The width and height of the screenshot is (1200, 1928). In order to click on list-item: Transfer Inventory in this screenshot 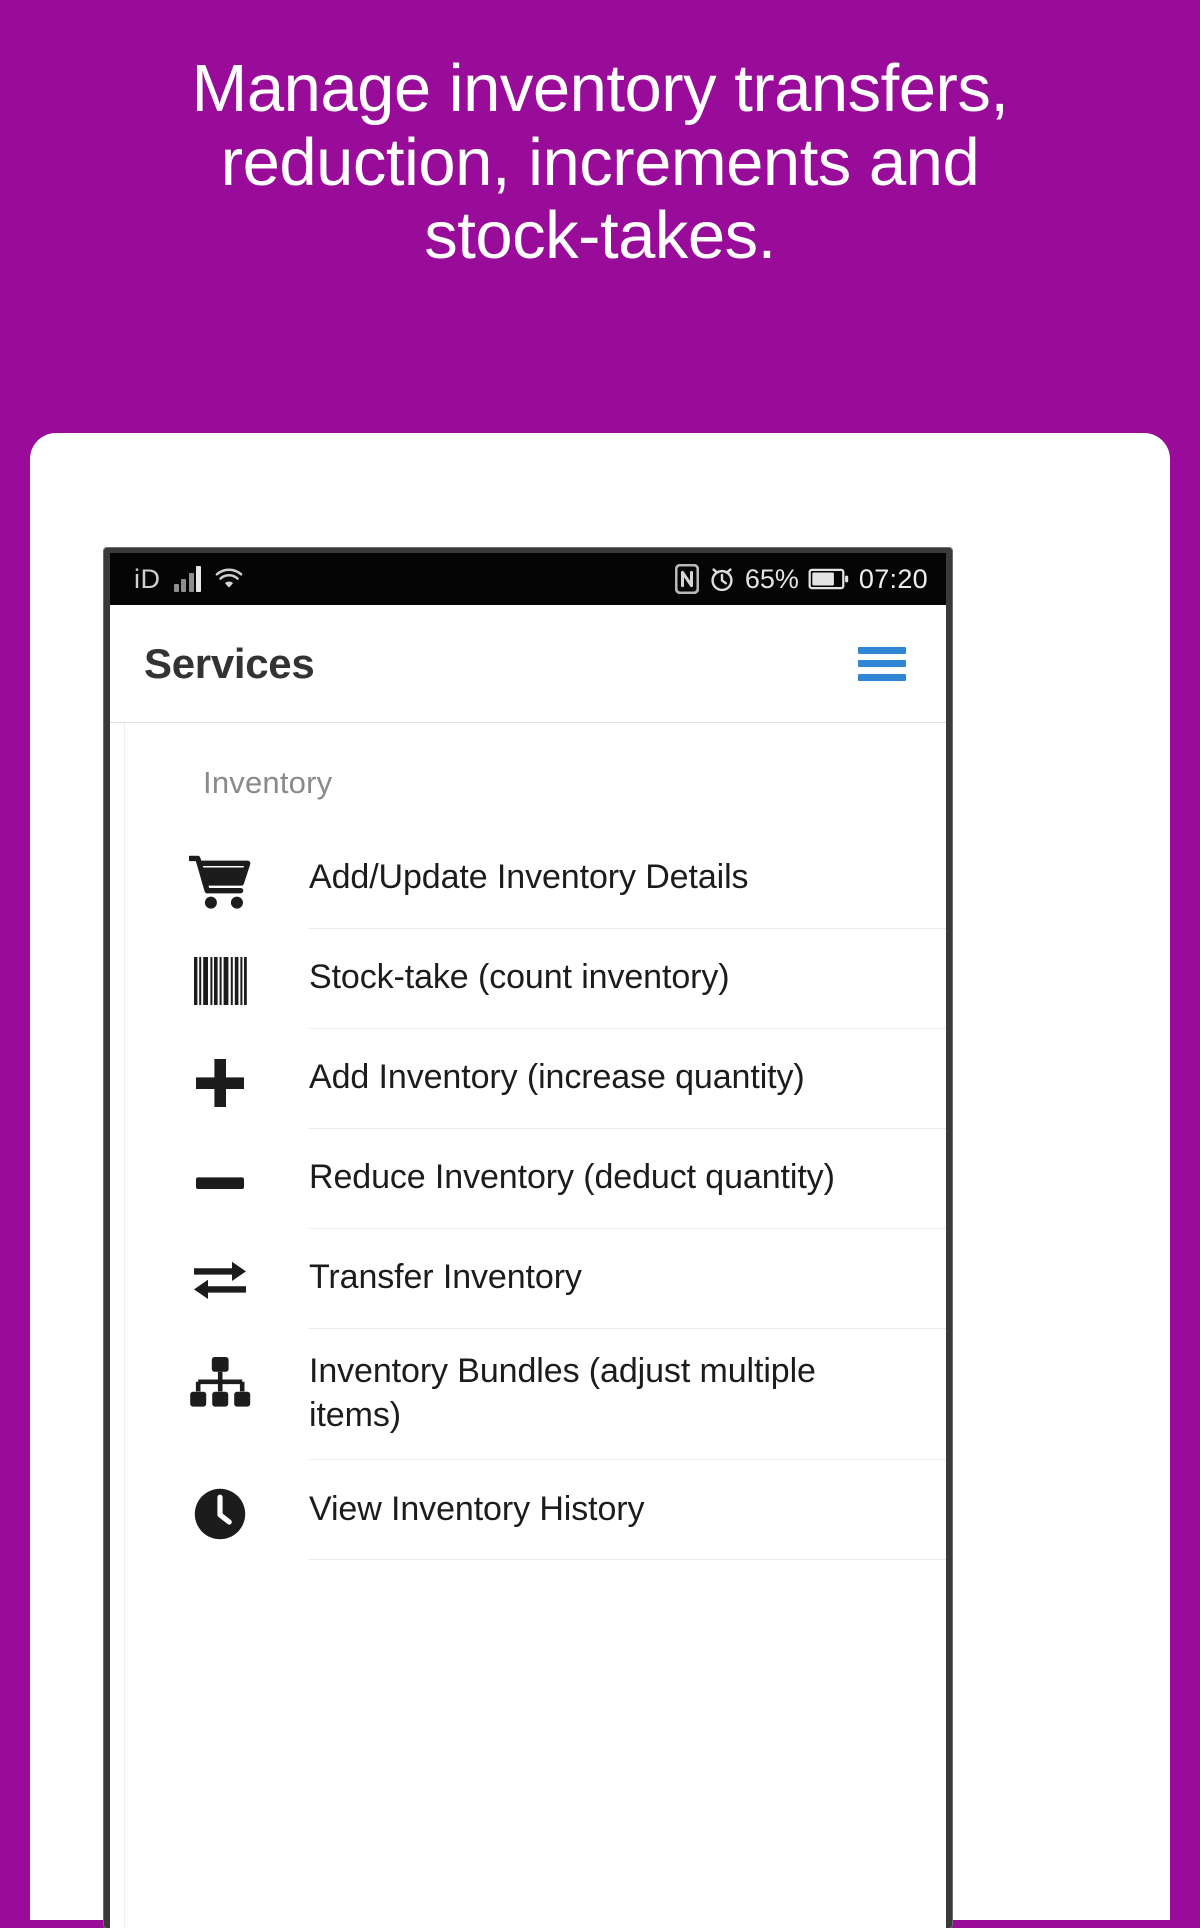, I will do `click(538, 1279)`.